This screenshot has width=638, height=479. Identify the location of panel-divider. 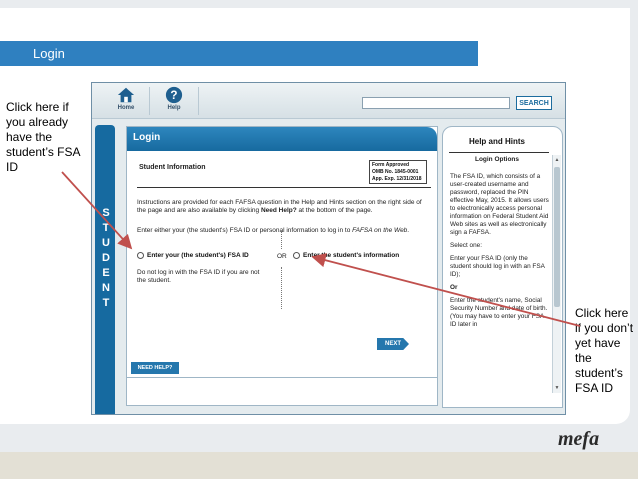
(282, 377).